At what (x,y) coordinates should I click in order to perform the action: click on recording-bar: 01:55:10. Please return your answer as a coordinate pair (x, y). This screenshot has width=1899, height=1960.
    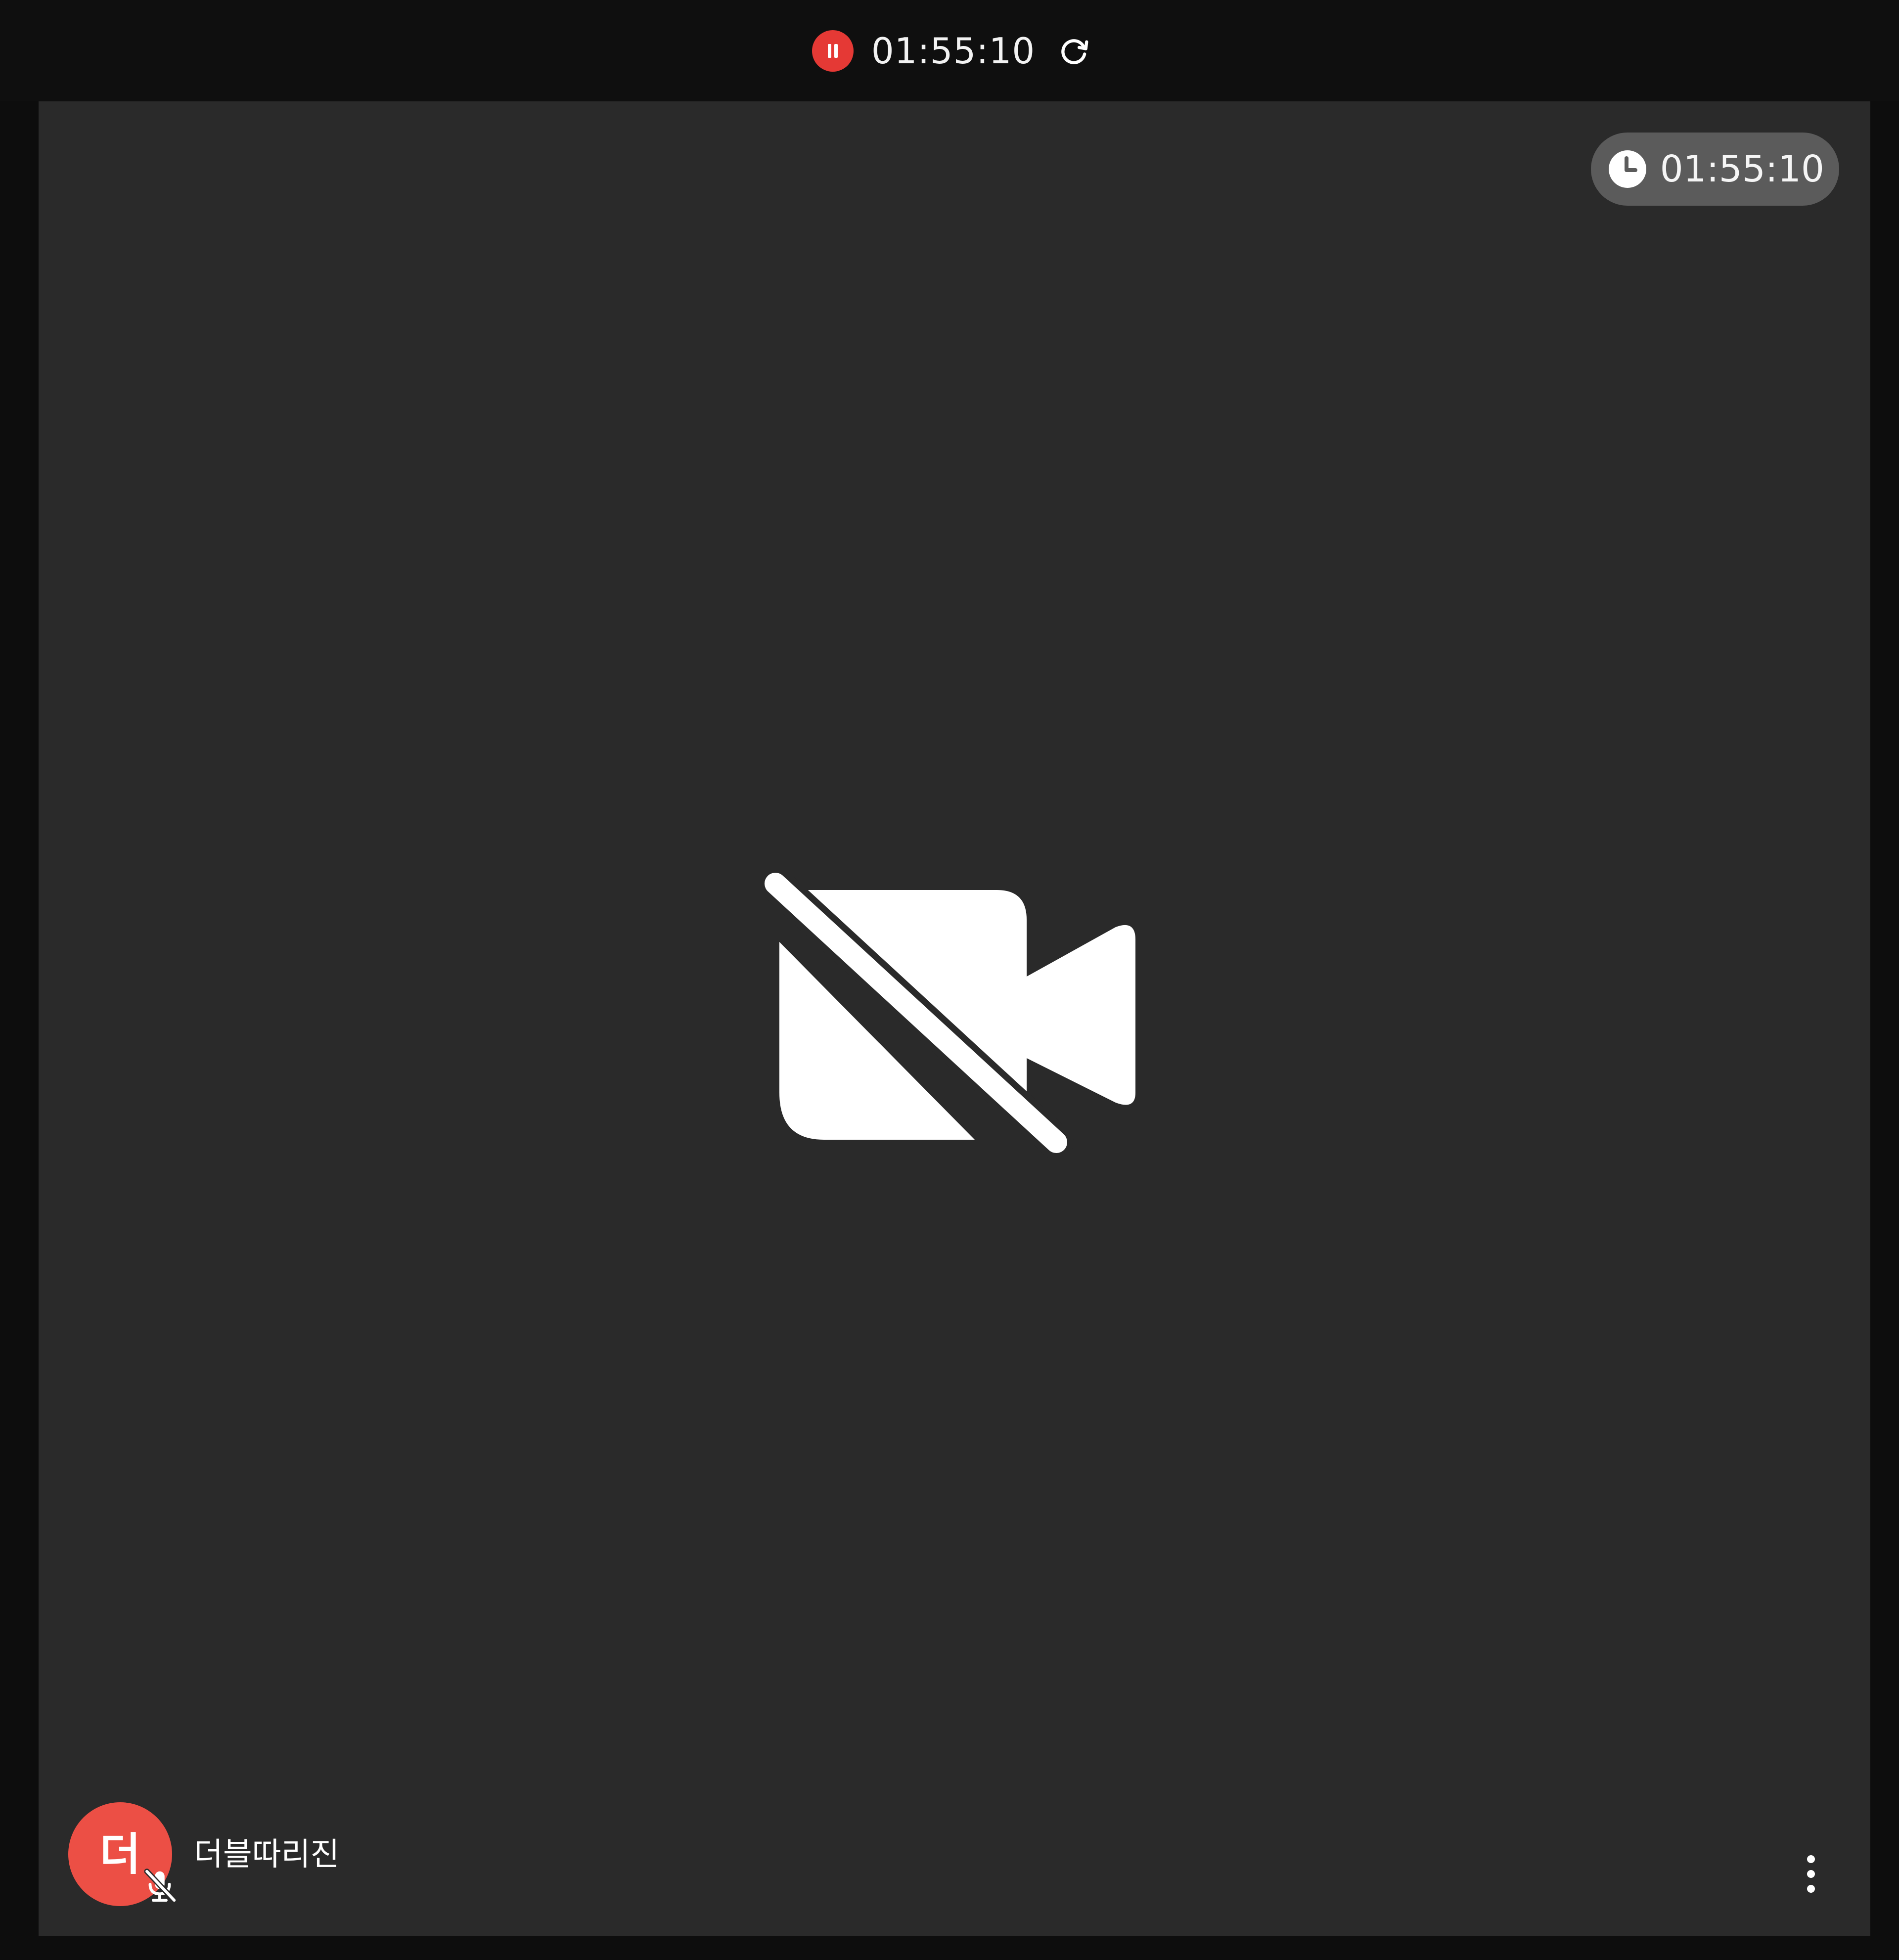
    Looking at the image, I should click on (949, 51).